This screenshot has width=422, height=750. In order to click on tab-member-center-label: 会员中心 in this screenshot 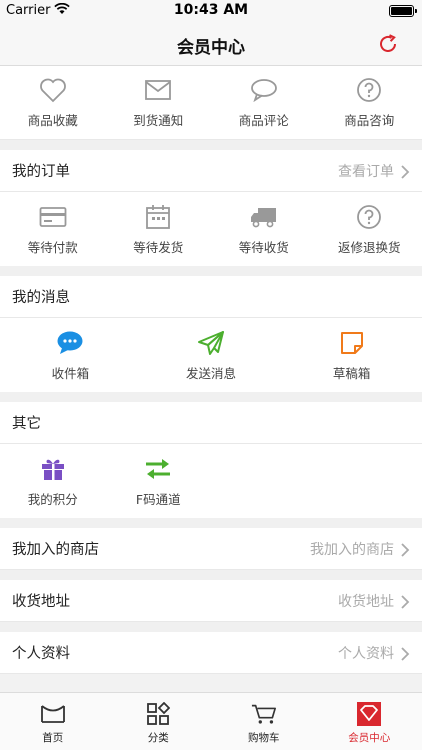, I will do `click(369, 737)`.